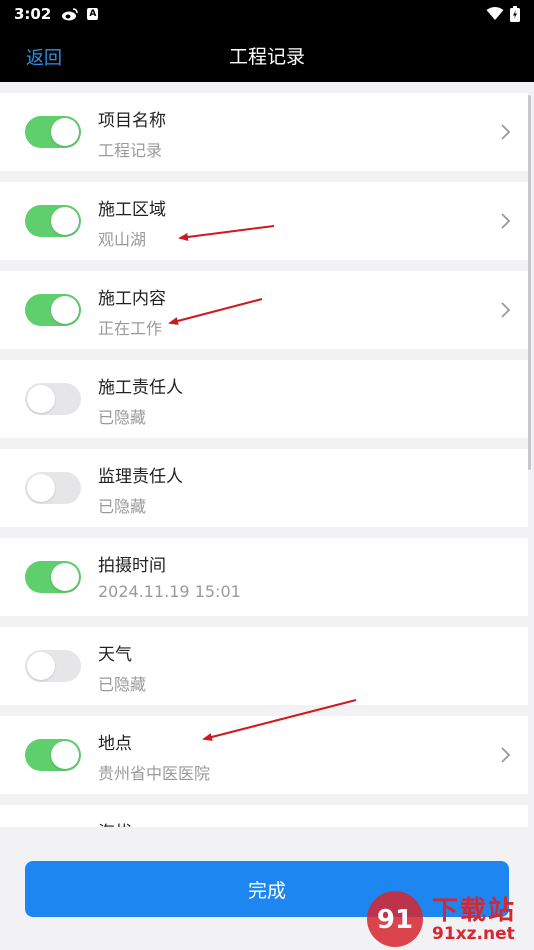 This screenshot has height=950, width=534. I want to click on list-item-location: 地点 贵州省中医医院, so click(264, 755).